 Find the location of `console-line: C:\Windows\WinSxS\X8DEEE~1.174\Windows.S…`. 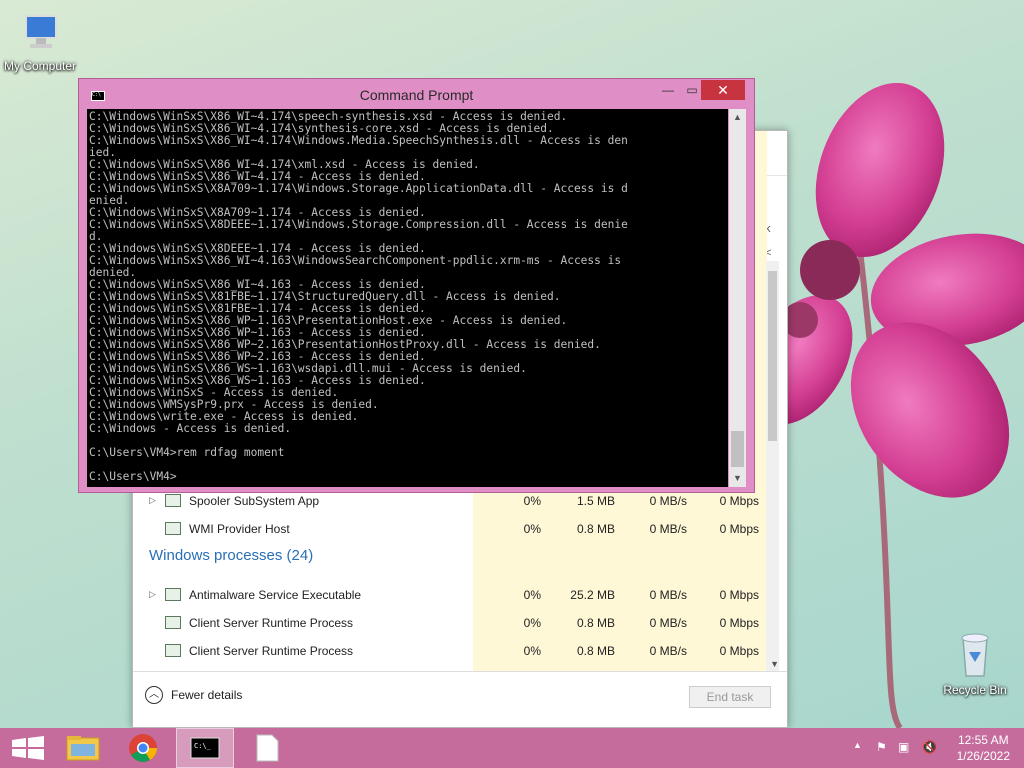

console-line: C:\Windows\WinSxS\X8DEEE~1.174\Windows.S… is located at coordinates (358, 224).